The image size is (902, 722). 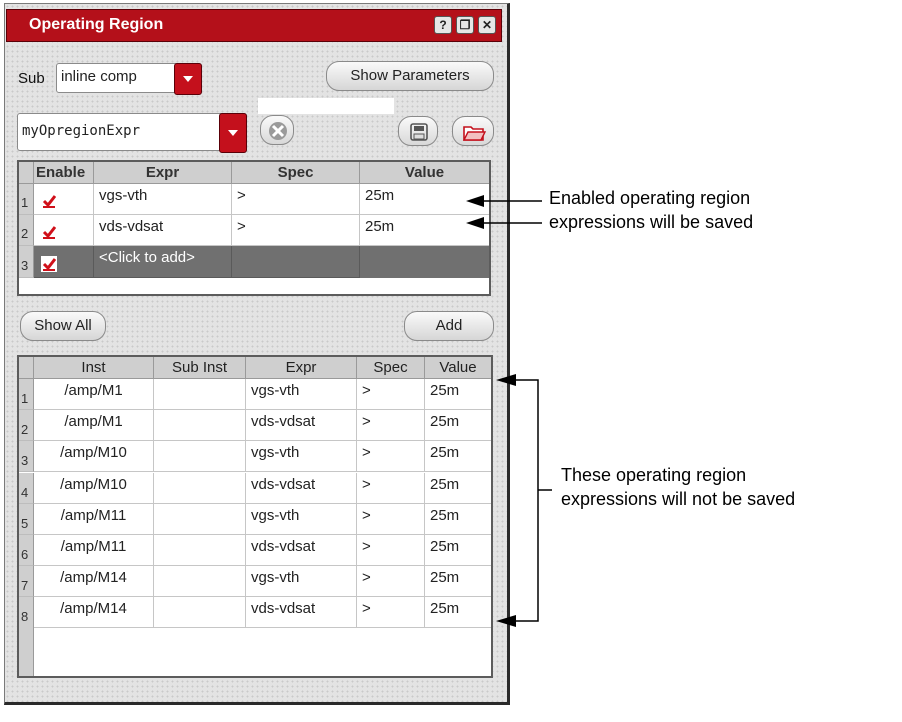 What do you see at coordinates (443, 25) in the screenshot?
I see `help-icon: ?` at bounding box center [443, 25].